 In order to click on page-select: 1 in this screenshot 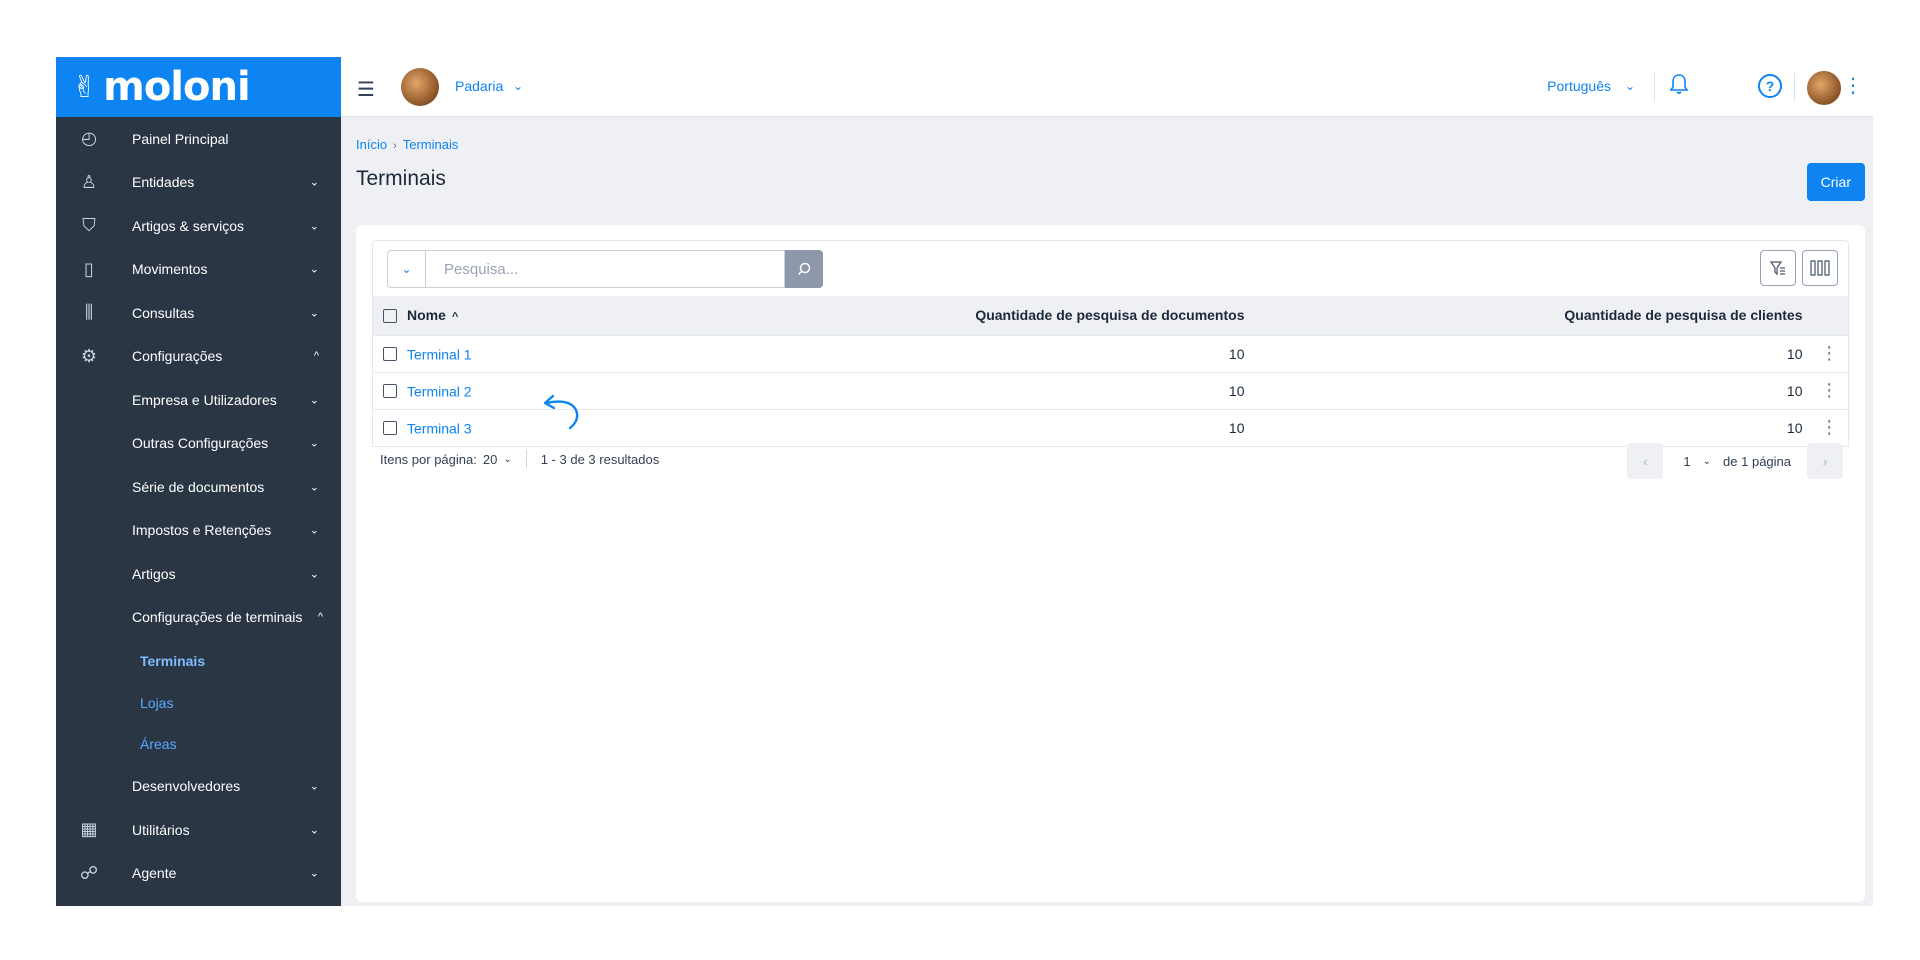, I will do `click(1686, 461)`.